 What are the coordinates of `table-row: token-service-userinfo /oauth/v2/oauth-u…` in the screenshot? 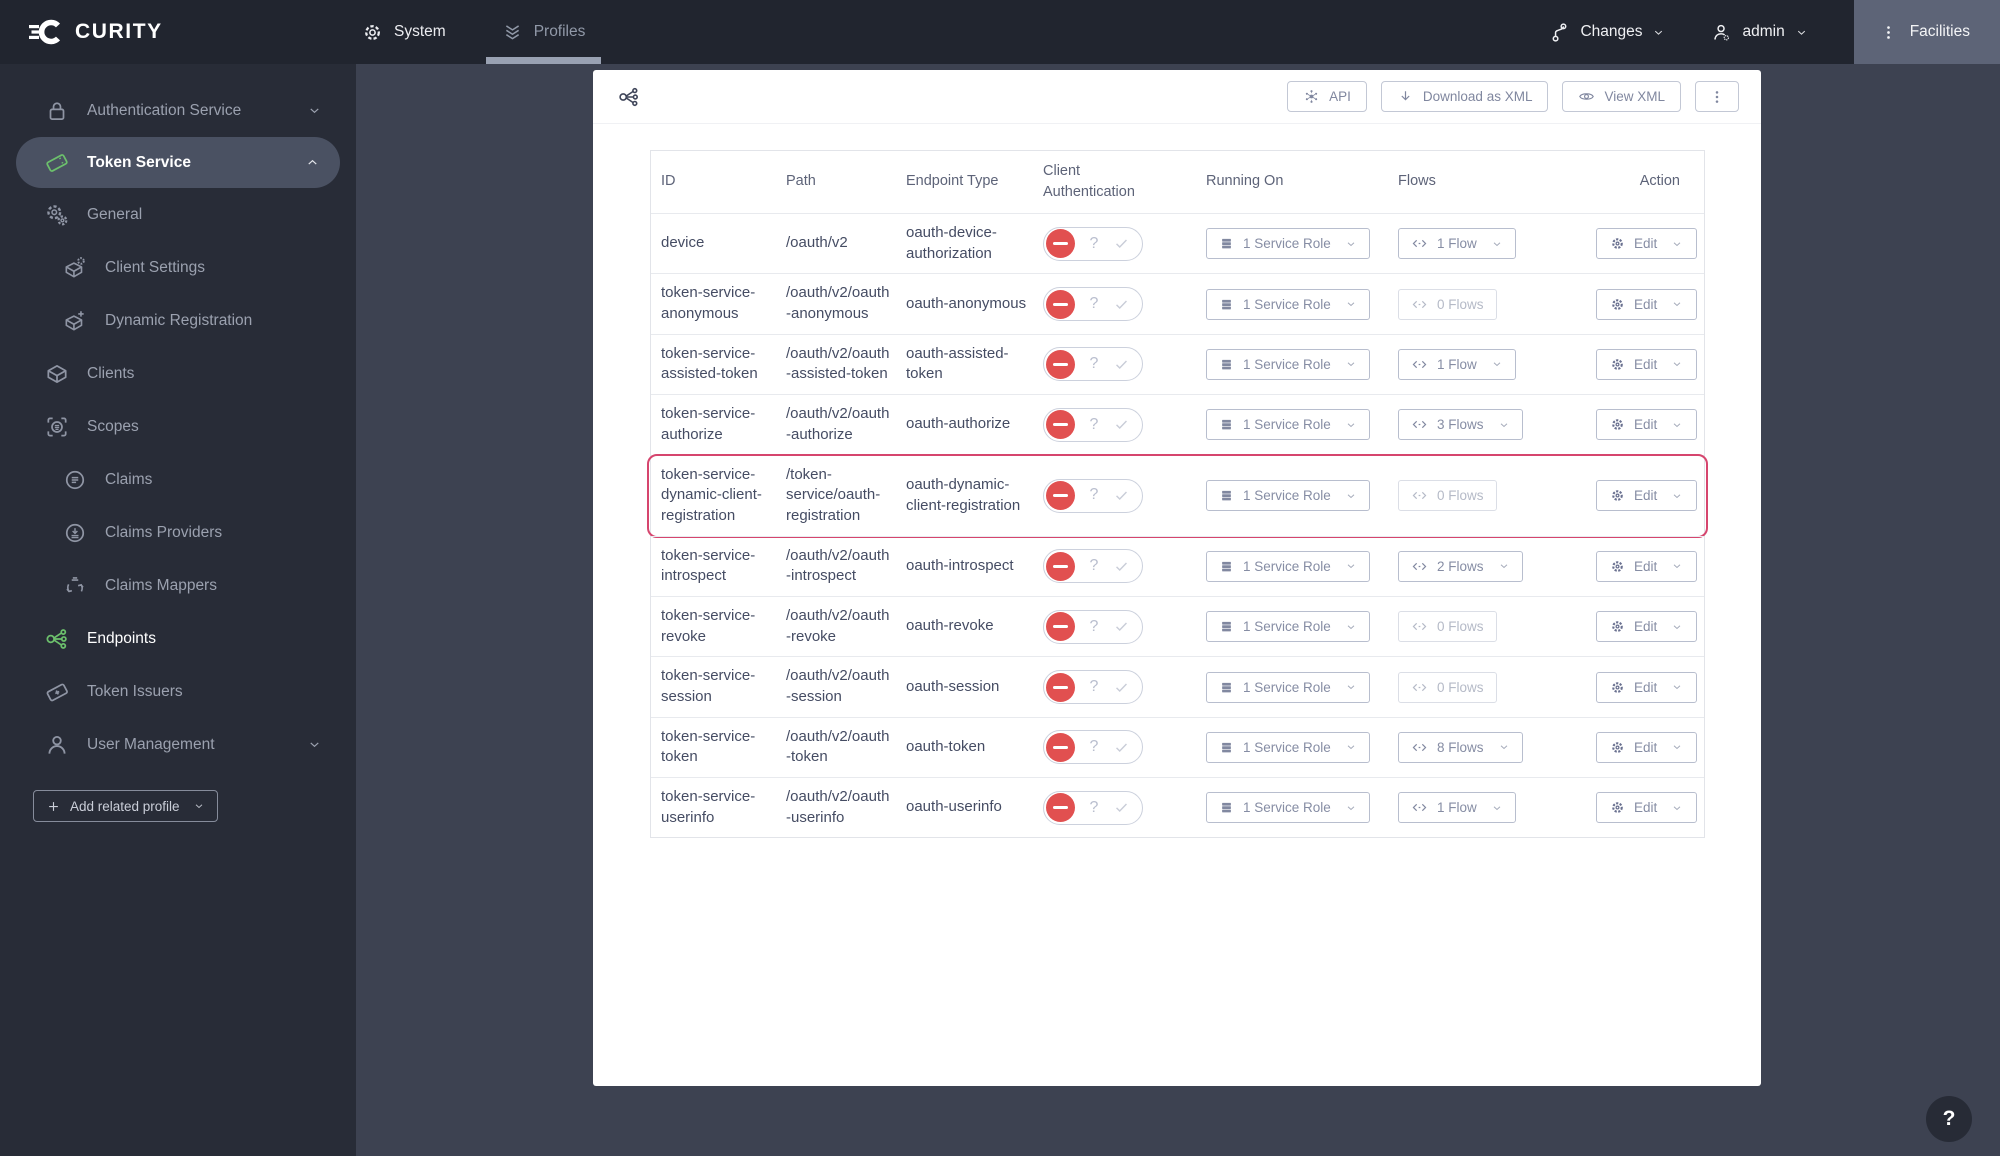 It's located at (1177, 807).